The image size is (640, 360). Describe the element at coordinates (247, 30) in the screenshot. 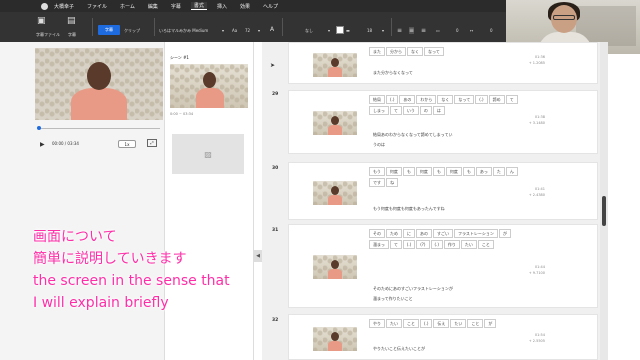

I see `font-size-select: 72` at that location.